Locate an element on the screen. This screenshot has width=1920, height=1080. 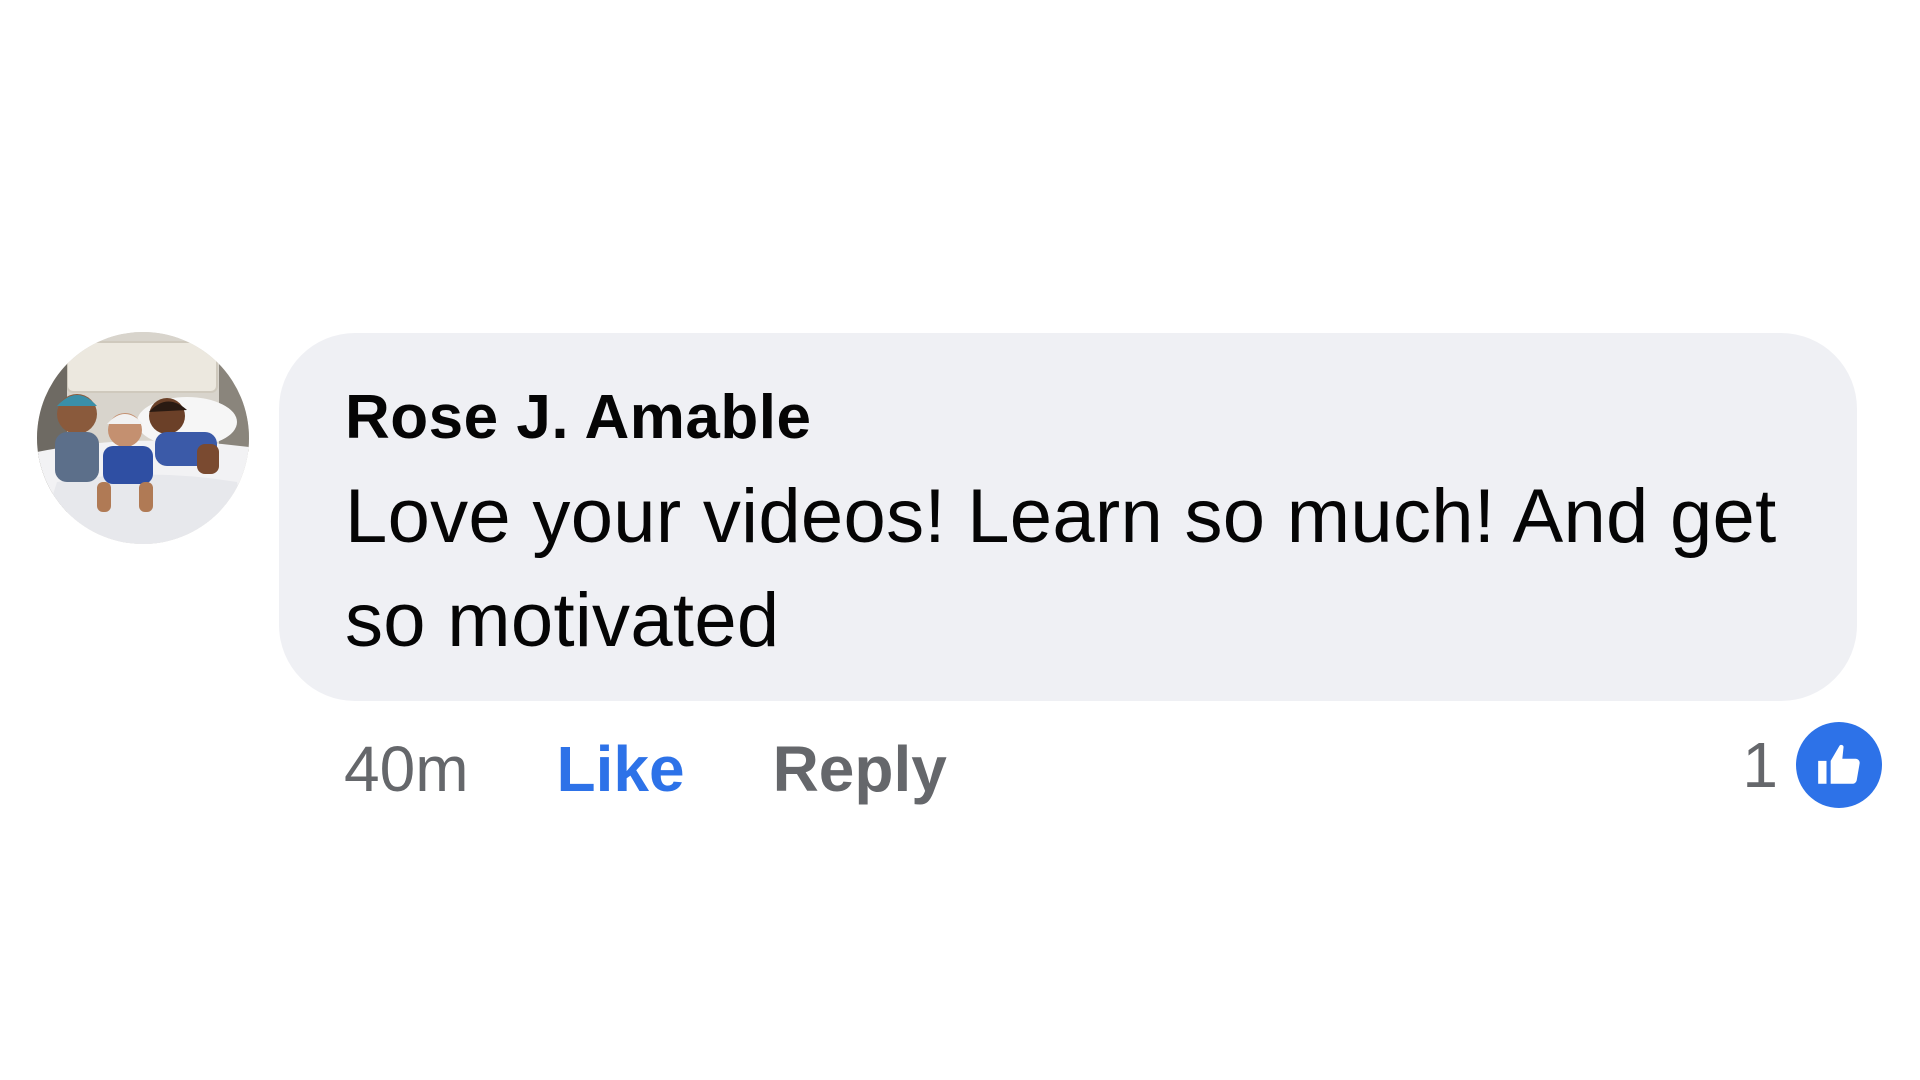
avatar is located at coordinates (143, 438).